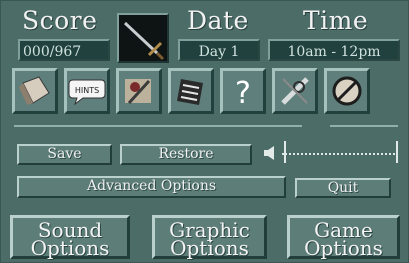  I want to click on quit-button: Quit, so click(343, 188).